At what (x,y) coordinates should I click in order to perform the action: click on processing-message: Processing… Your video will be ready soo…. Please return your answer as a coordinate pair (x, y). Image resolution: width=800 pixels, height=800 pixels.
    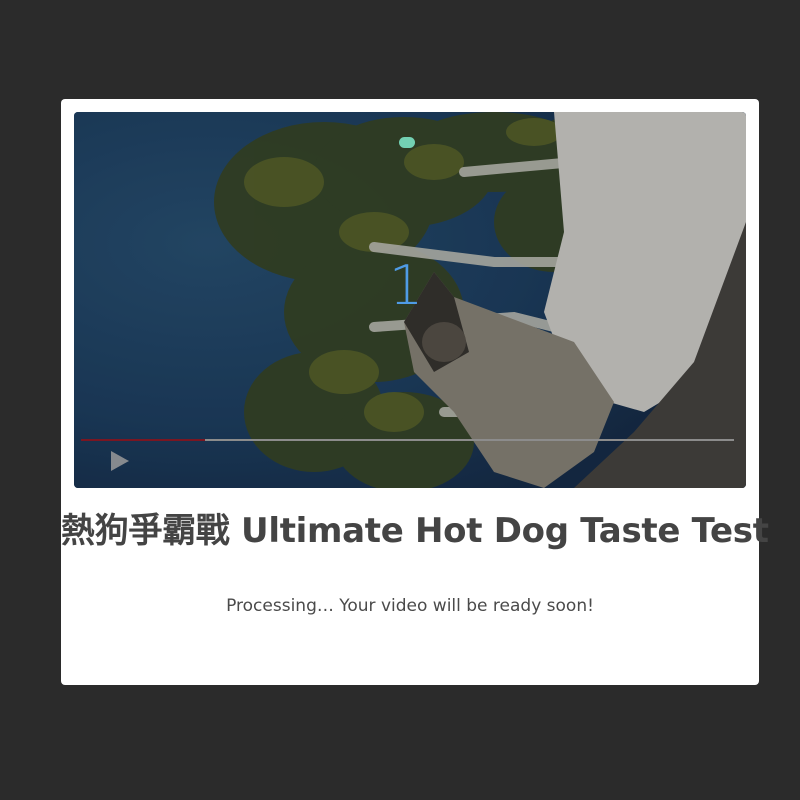
    Looking at the image, I should click on (410, 606).